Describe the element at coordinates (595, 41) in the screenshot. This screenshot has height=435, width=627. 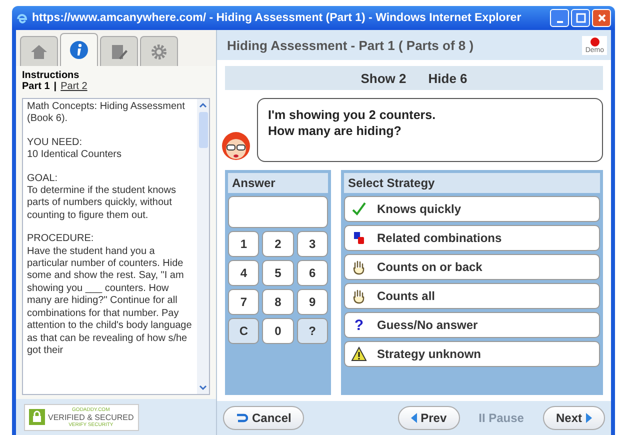
I see `record-dot-icon` at that location.